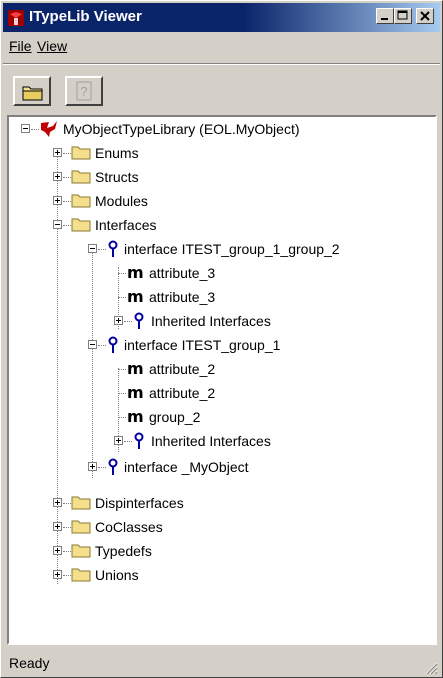 The image size is (443, 678). I want to click on tree-item-interface: interface ITEST_group_1_group_2, so click(219, 249).